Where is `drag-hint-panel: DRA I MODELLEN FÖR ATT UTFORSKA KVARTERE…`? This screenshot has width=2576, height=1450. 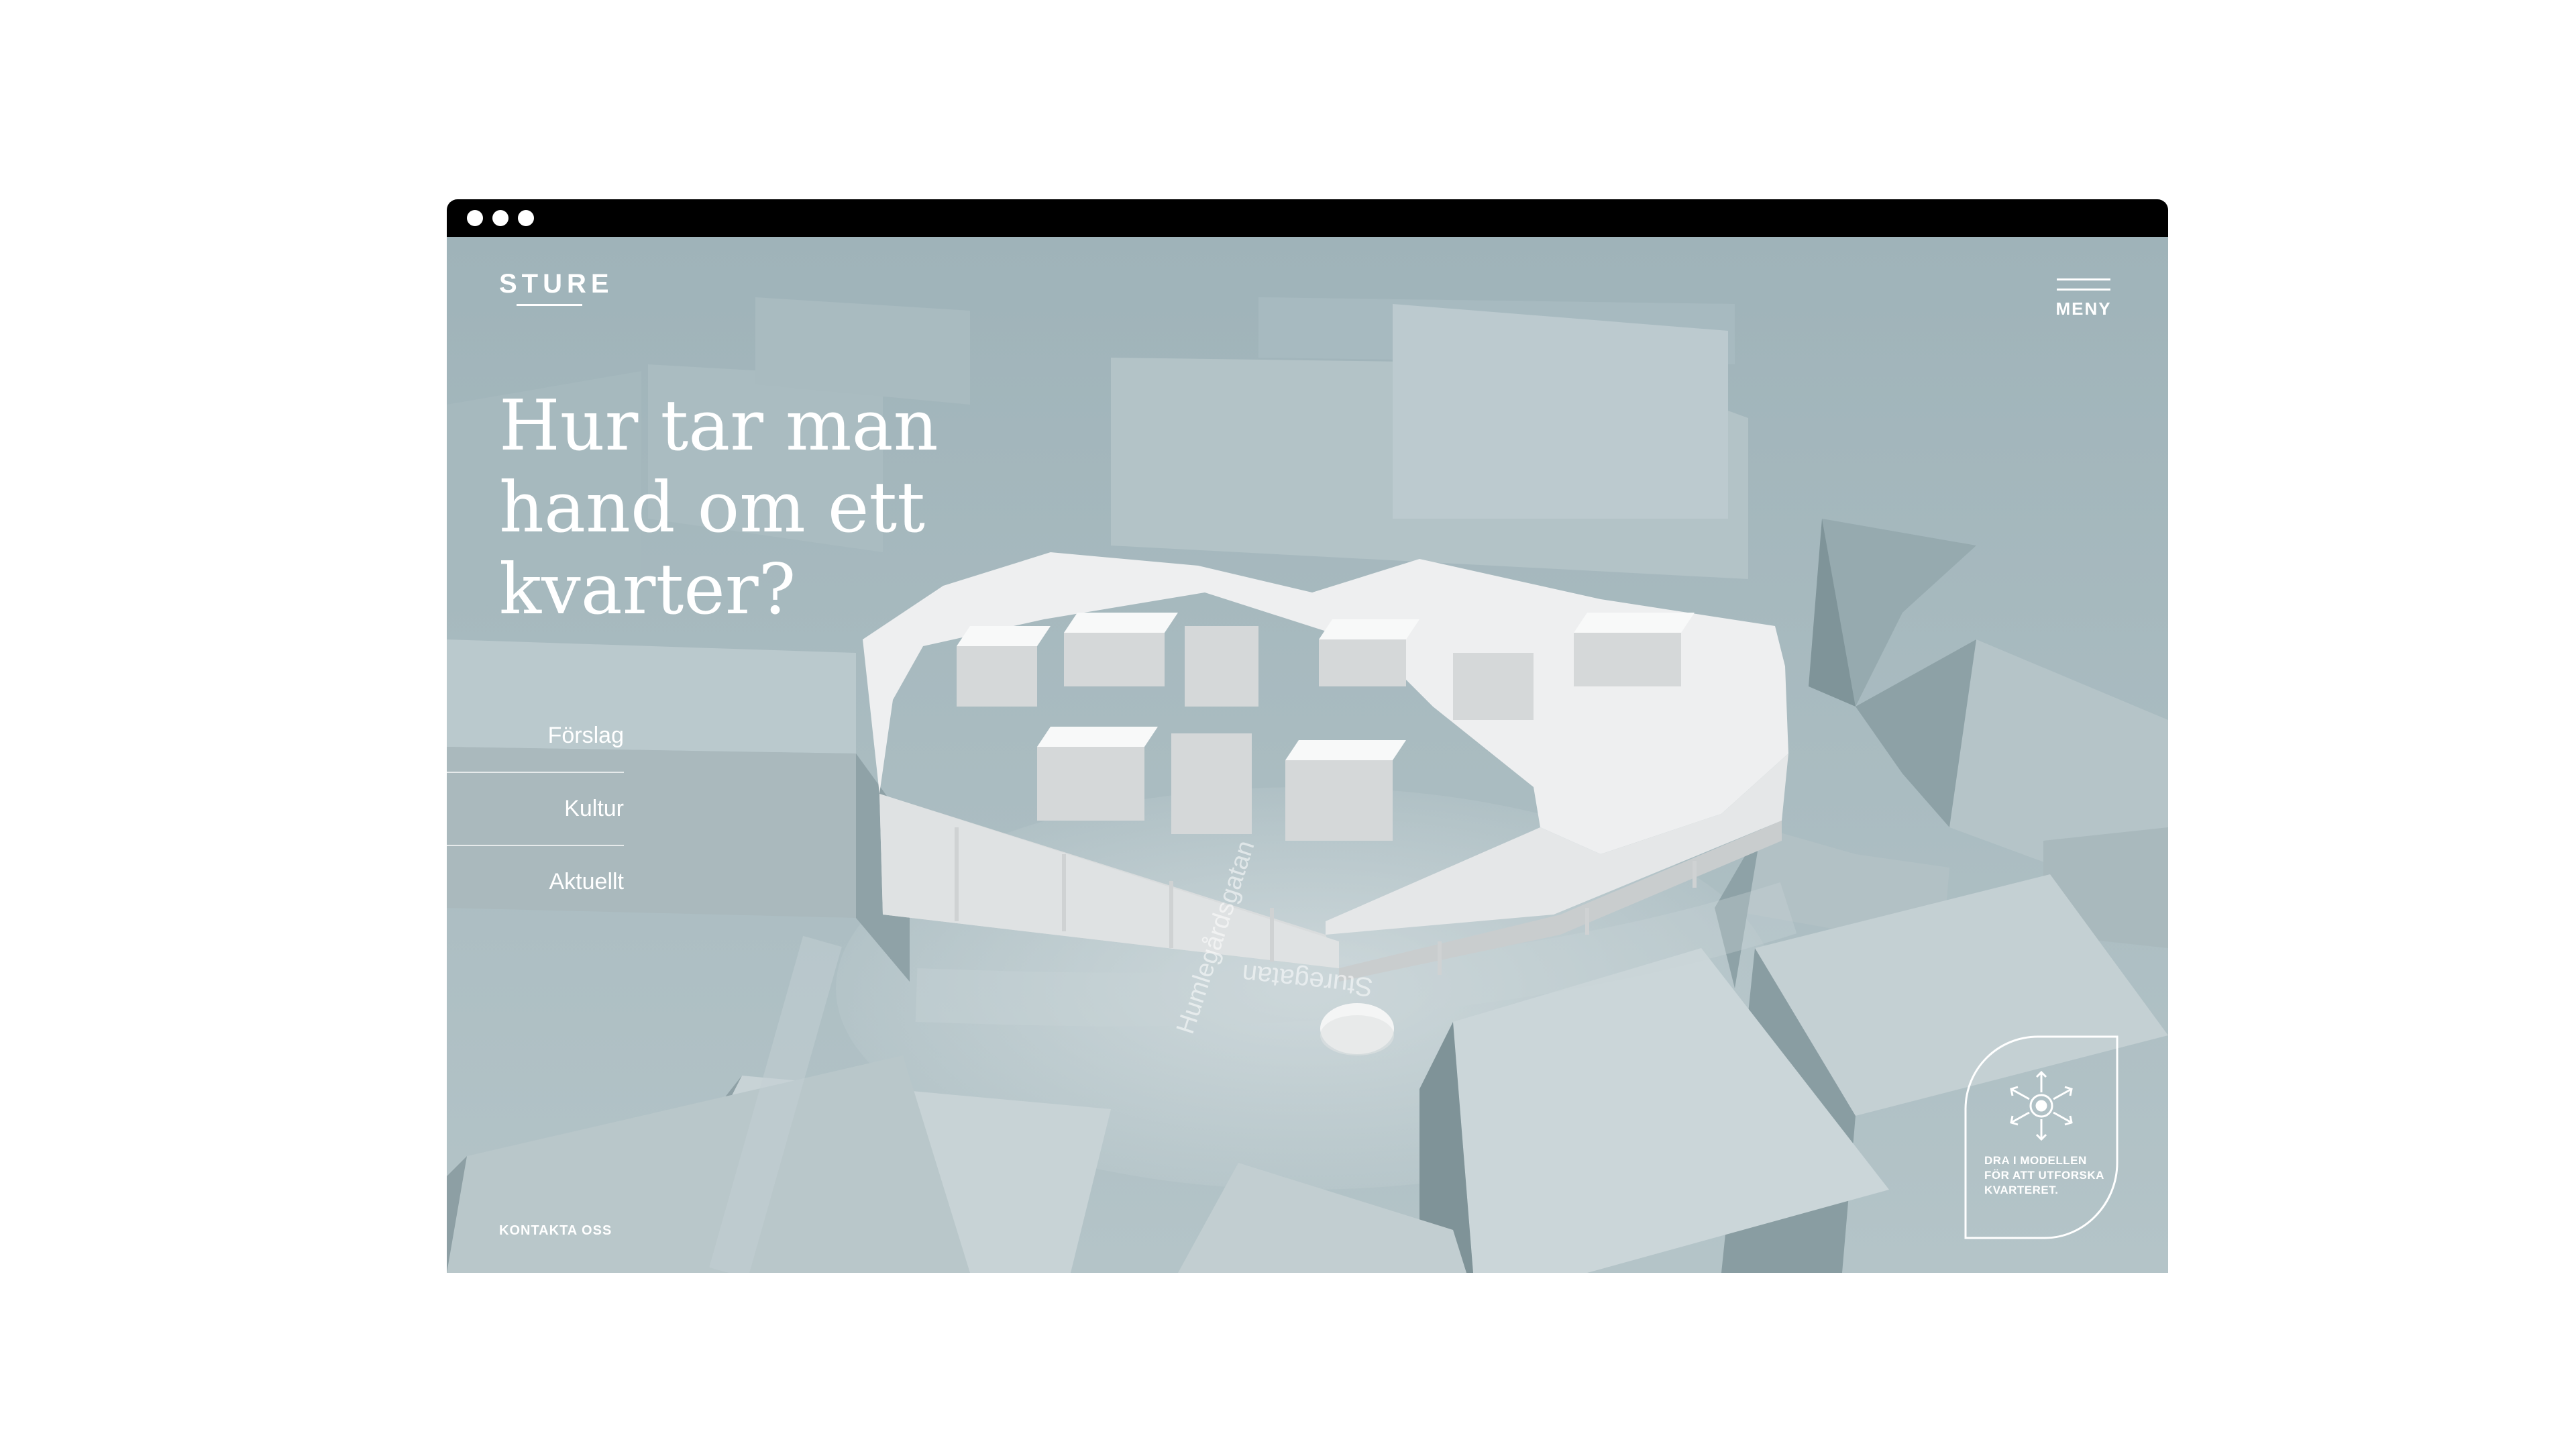
drag-hint-panel: DRA I MODELLEN FÖR ATT UTFORSKA KVARTERE… is located at coordinates (2041, 1137).